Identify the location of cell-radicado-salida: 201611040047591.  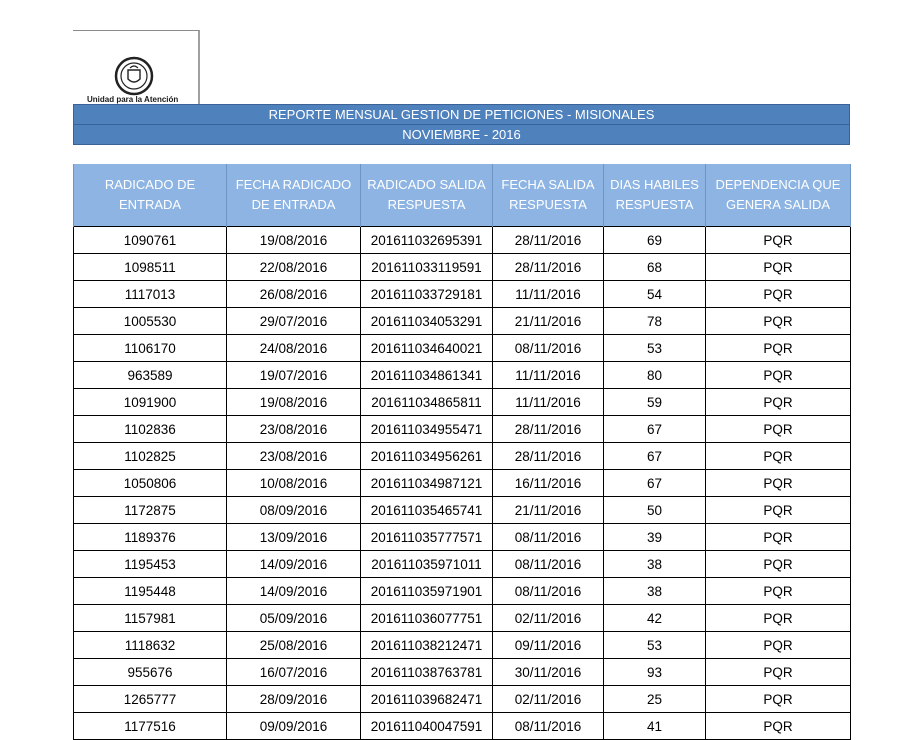
(426, 726).